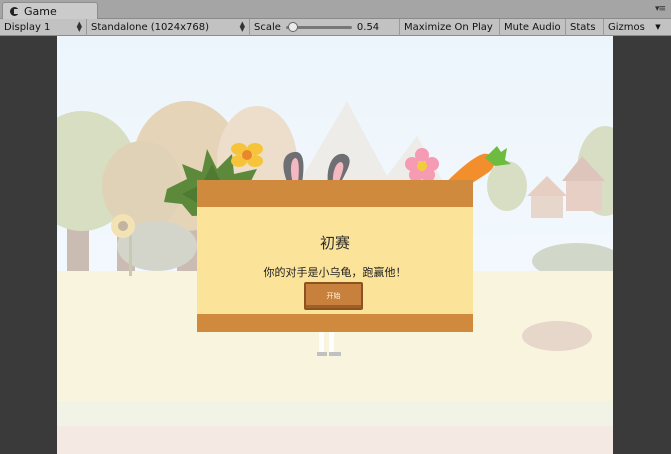  I want to click on start-button: 开始, so click(333, 296).